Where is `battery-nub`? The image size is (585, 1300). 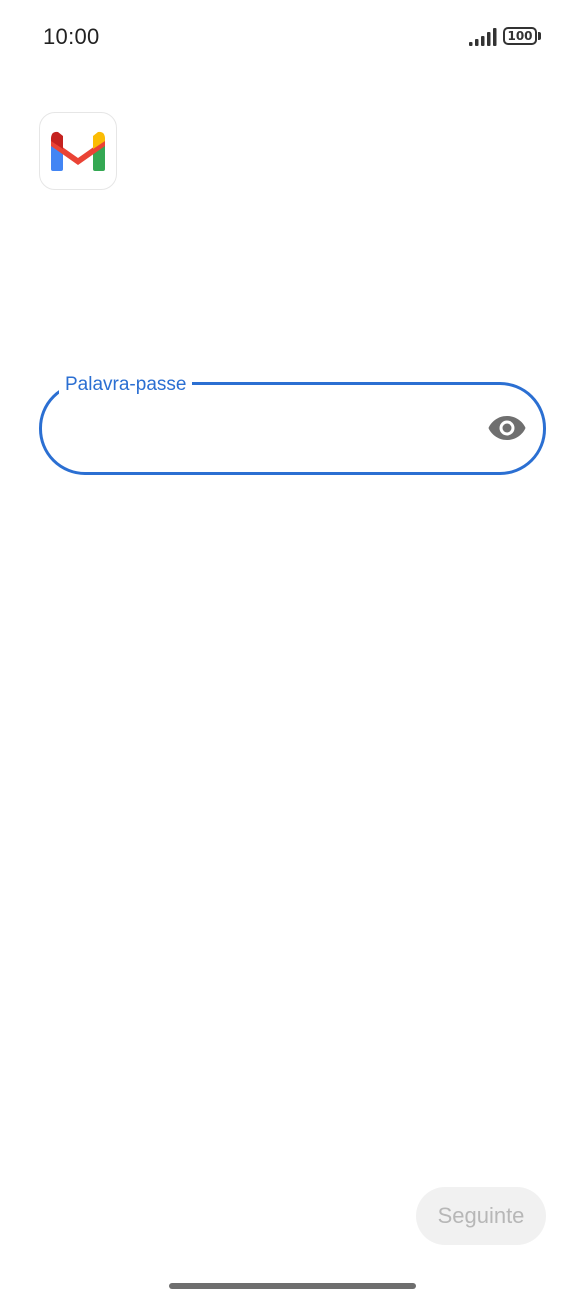
battery-nub is located at coordinates (539, 36).